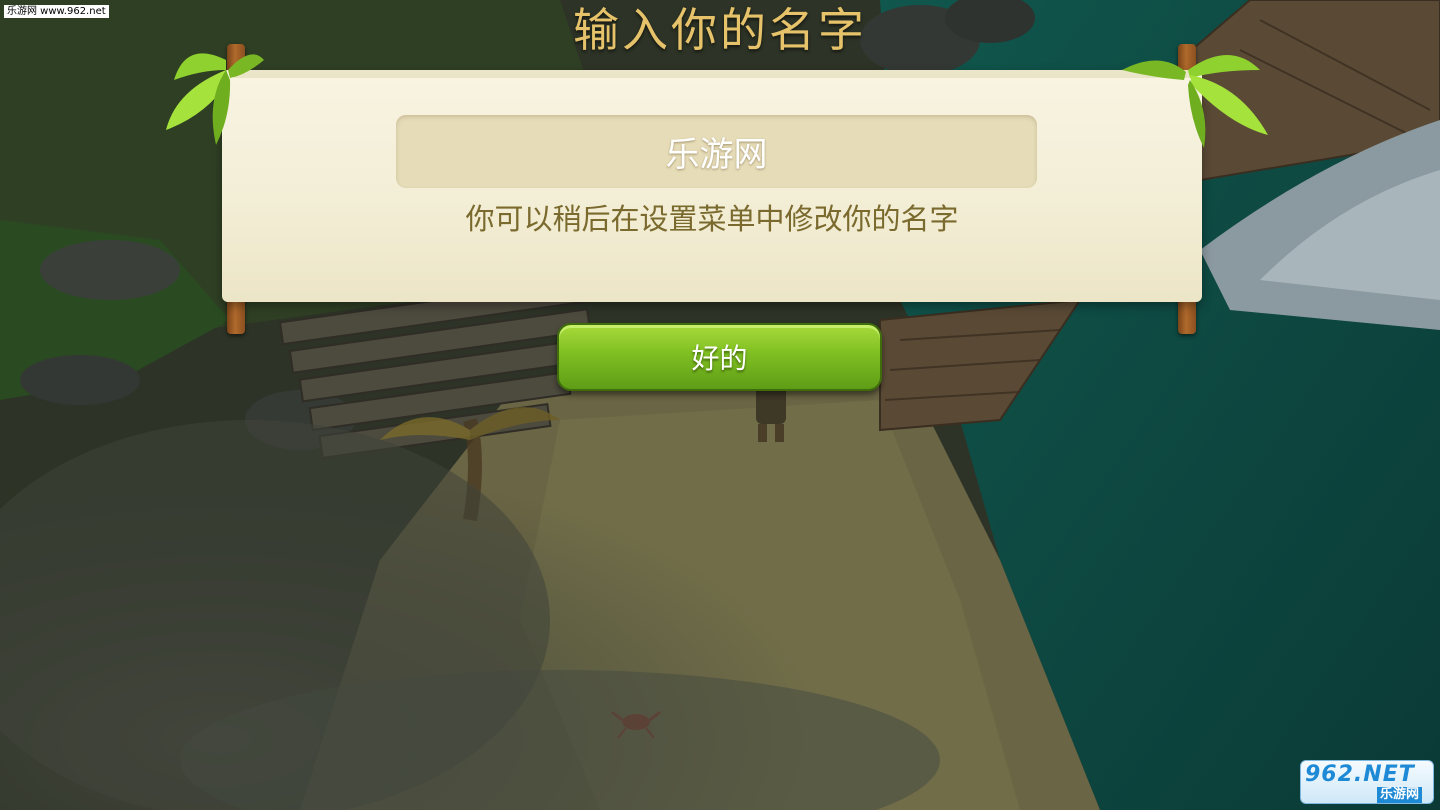 The image size is (1440, 810). Describe the element at coordinates (1360, 774) in the screenshot. I see `watermark-brand: 962.NET` at that location.